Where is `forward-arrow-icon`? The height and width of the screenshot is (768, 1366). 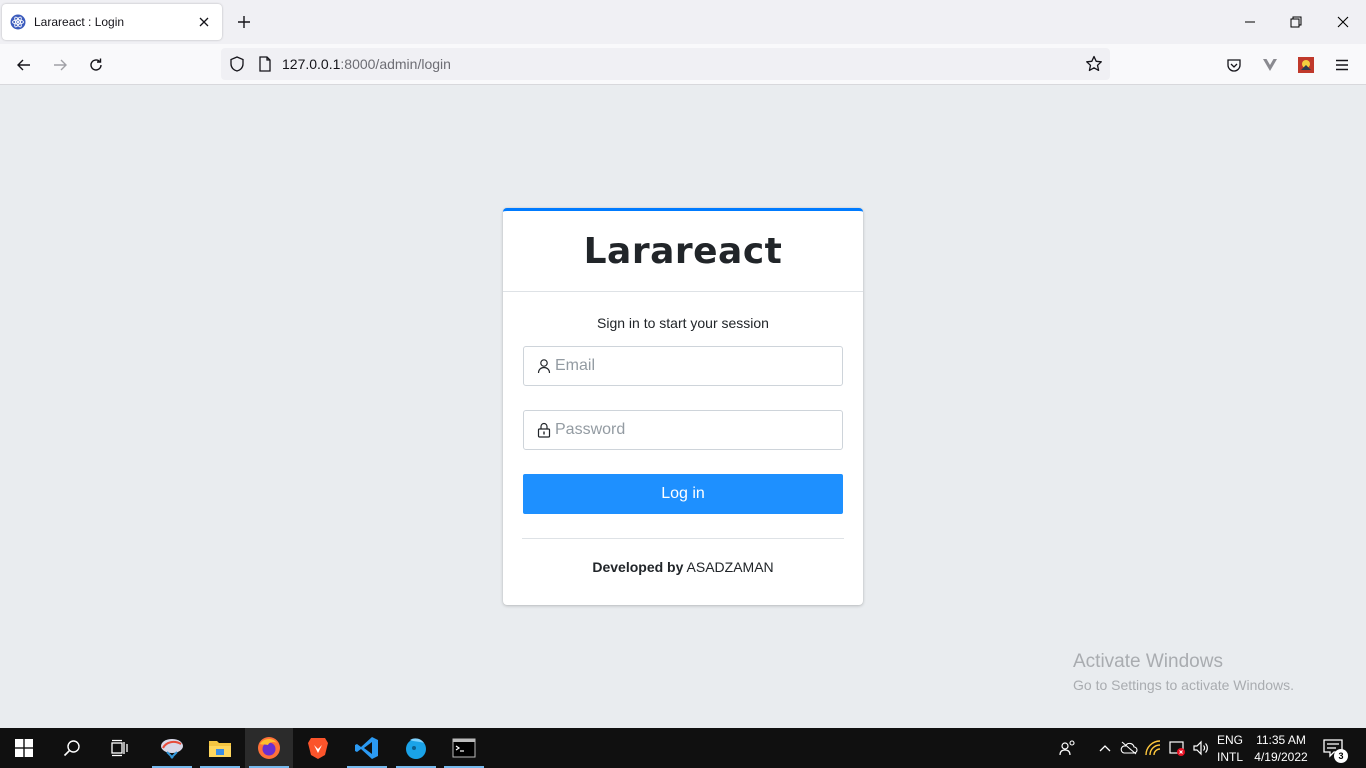 forward-arrow-icon is located at coordinates (60, 65).